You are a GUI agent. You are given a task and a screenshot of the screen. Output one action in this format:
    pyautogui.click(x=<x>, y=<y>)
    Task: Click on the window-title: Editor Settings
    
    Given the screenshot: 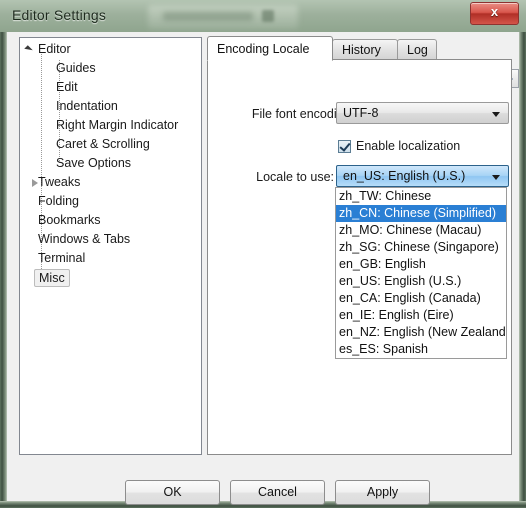 What is the action you would take?
    pyautogui.click(x=59, y=15)
    